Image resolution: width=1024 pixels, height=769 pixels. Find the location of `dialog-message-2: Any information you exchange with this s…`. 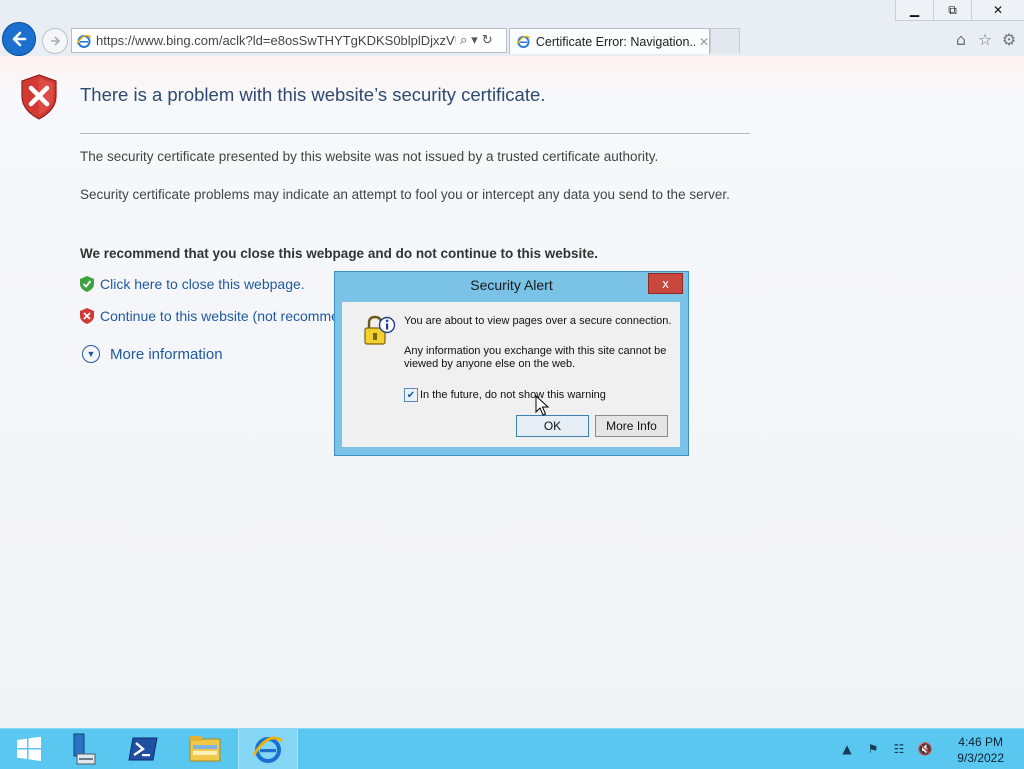

dialog-message-2: Any information you exchange with this s… is located at coordinates (535, 357).